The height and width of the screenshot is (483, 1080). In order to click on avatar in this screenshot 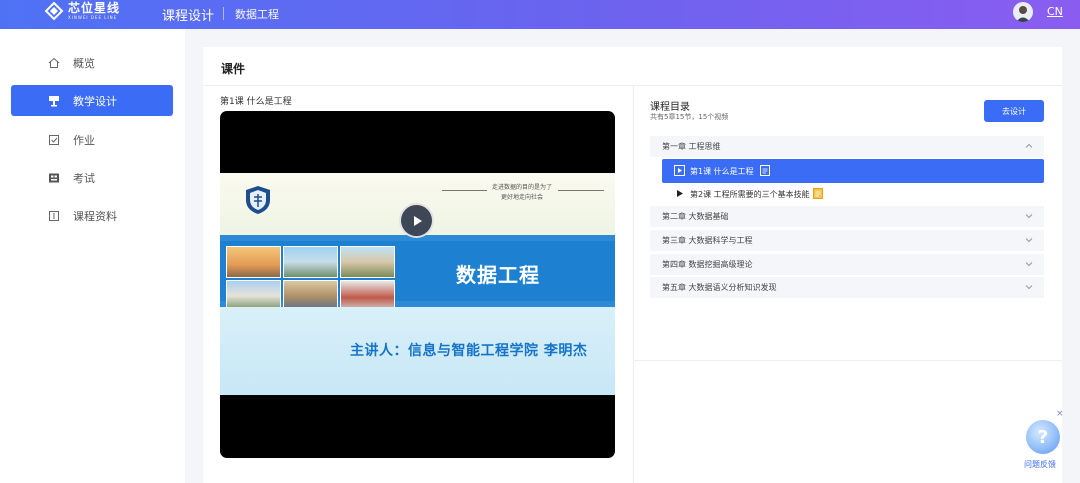, I will do `click(1023, 12)`.